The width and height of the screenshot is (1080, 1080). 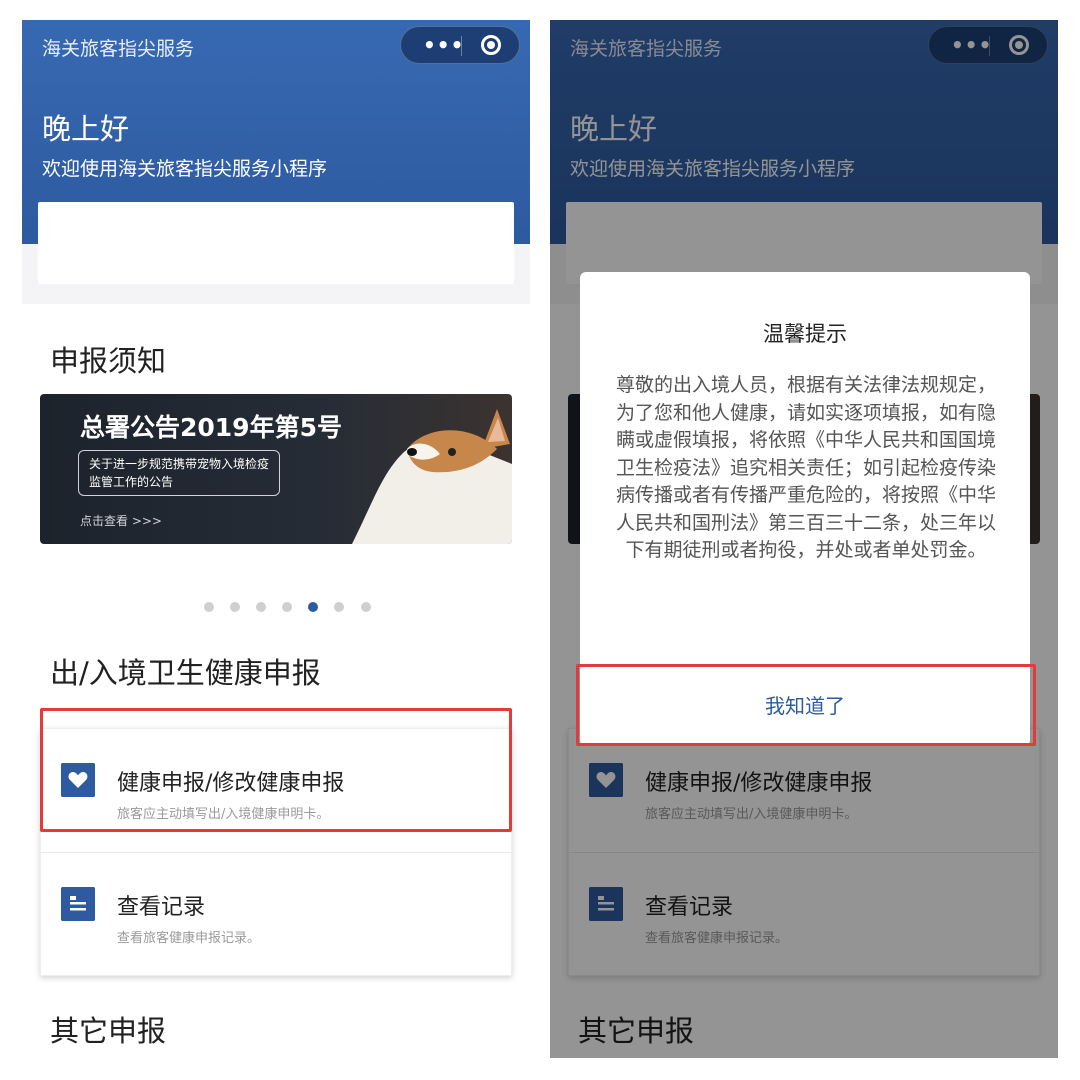 I want to click on more-icon: •••, so click(x=443, y=45).